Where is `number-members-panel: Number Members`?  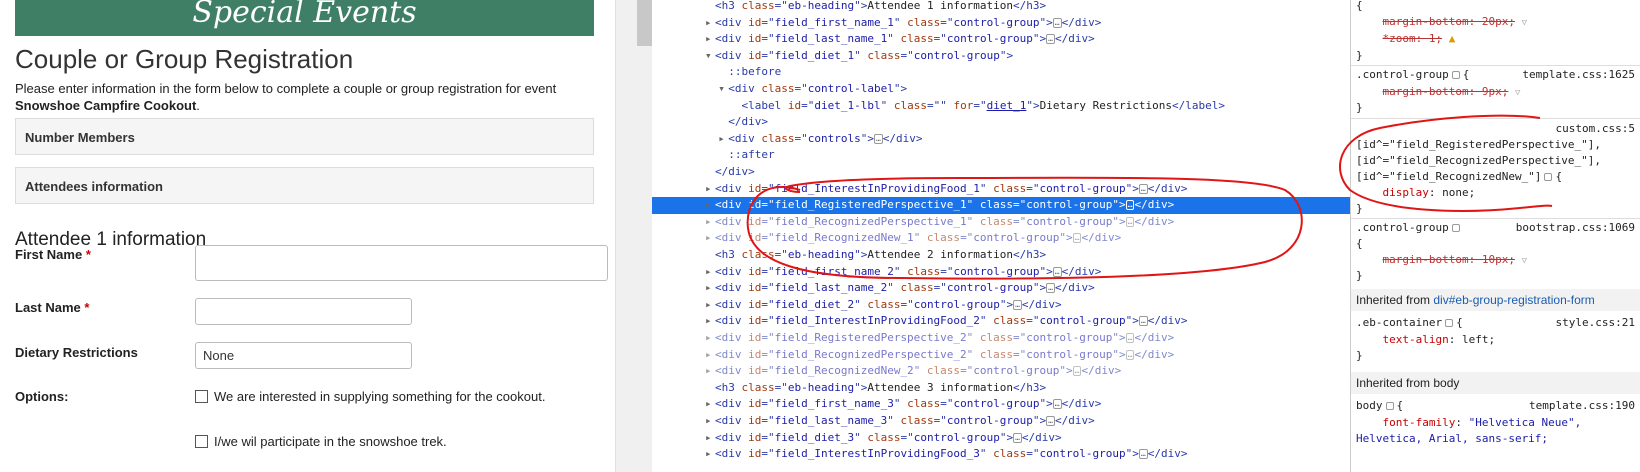 number-members-panel: Number Members is located at coordinates (304, 136).